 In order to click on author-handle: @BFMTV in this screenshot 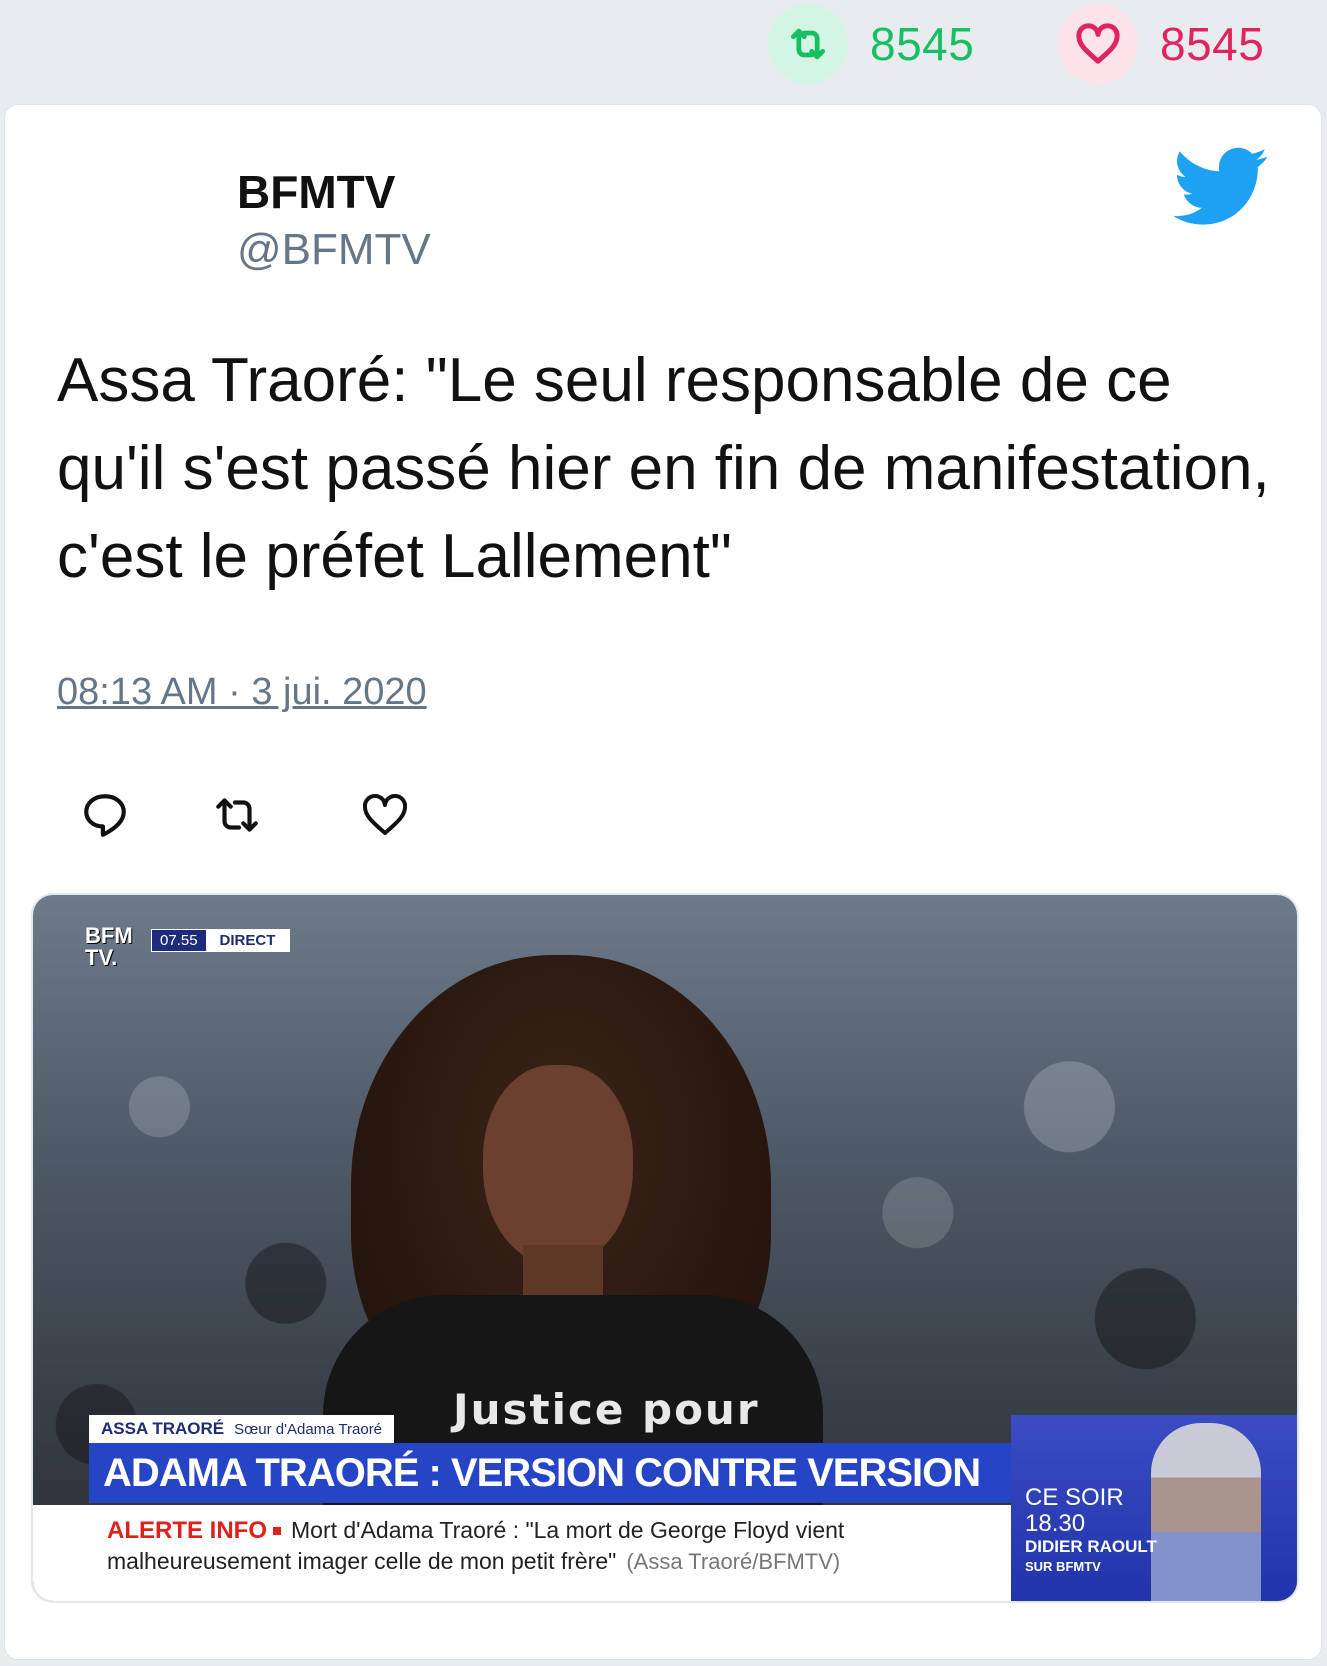, I will do `click(334, 250)`.